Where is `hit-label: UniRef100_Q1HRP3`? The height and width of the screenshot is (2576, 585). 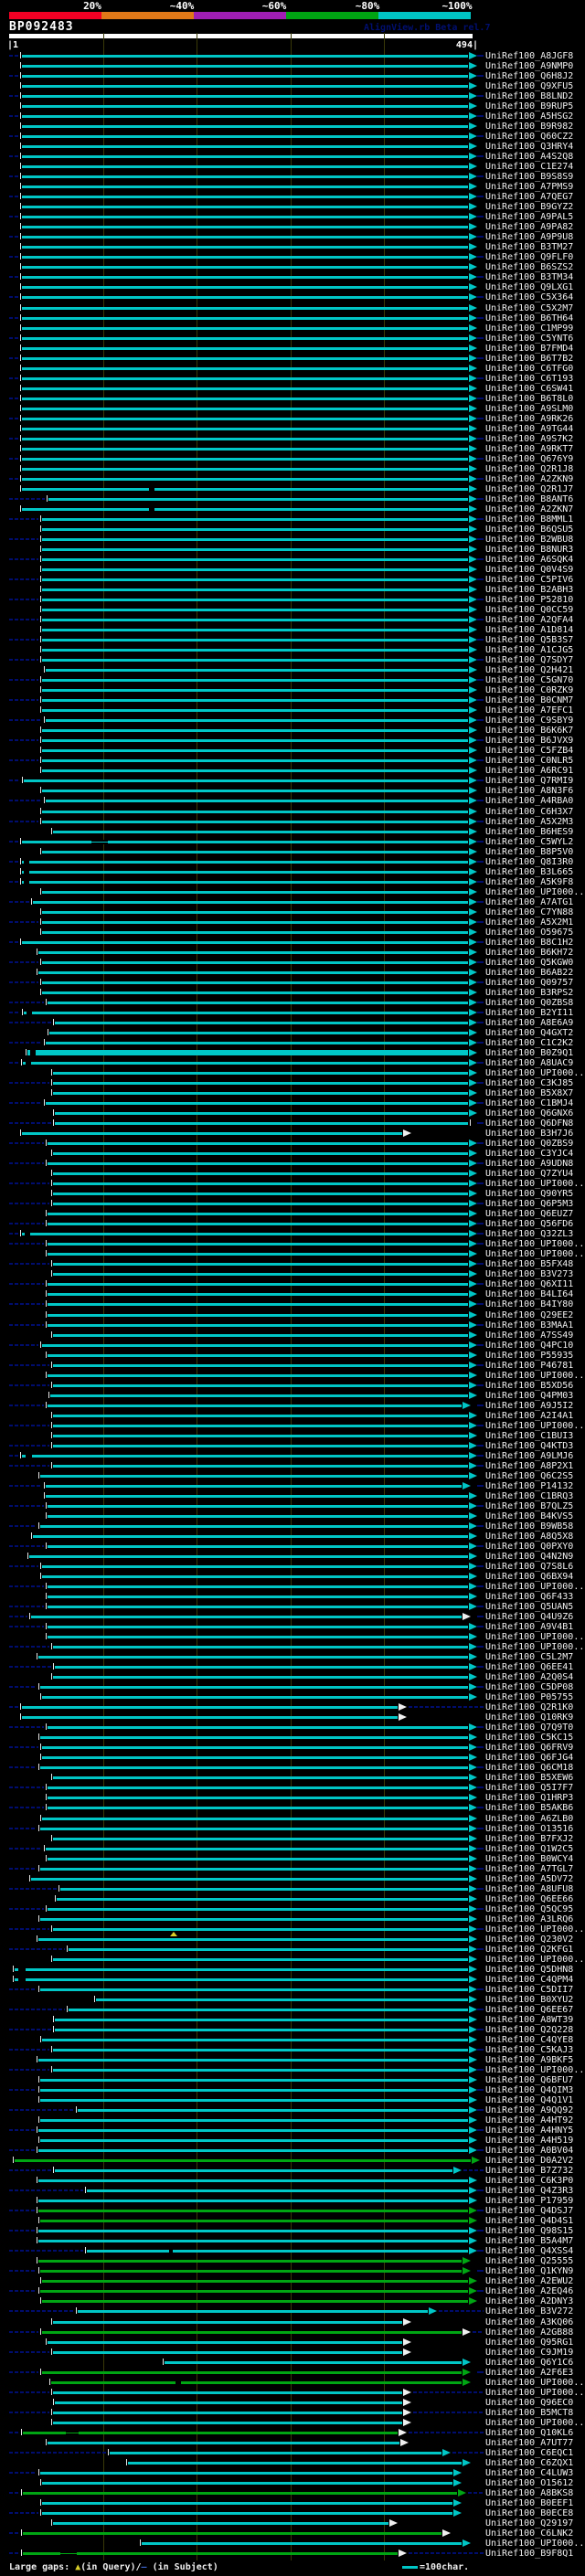 hit-label: UniRef100_Q1HRP3 is located at coordinates (529, 1798).